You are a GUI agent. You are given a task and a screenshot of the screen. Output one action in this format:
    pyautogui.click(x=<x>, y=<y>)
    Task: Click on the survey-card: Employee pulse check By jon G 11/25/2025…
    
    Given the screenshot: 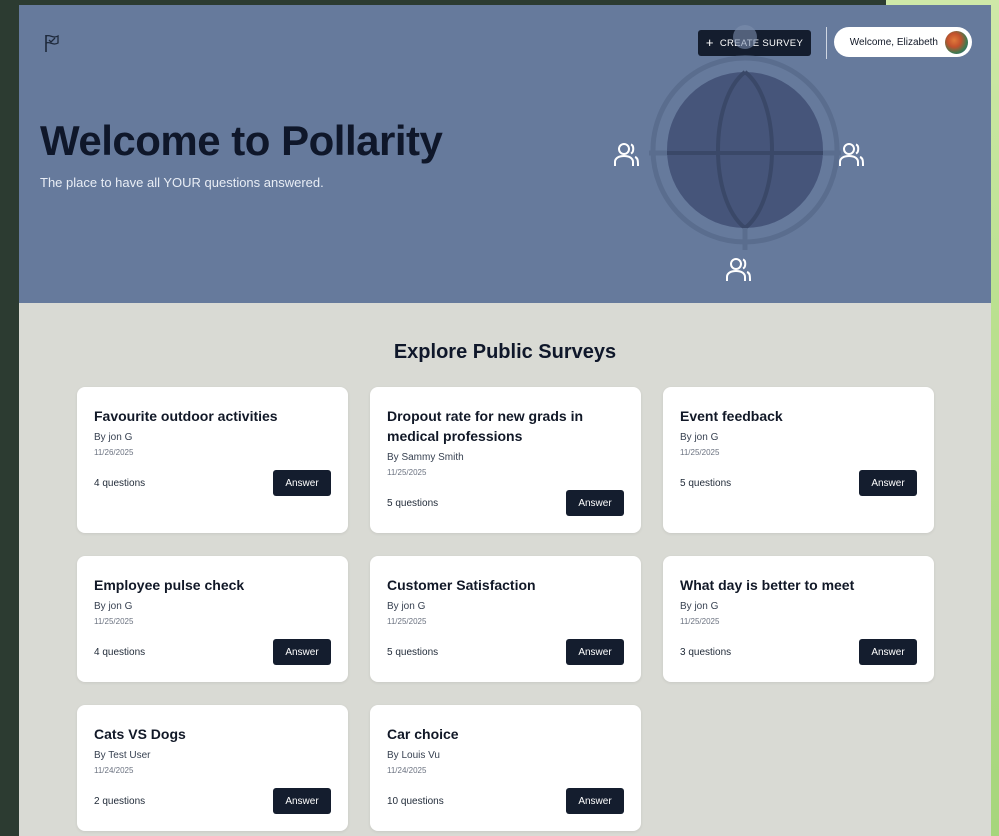 What is the action you would take?
    pyautogui.click(x=212, y=619)
    